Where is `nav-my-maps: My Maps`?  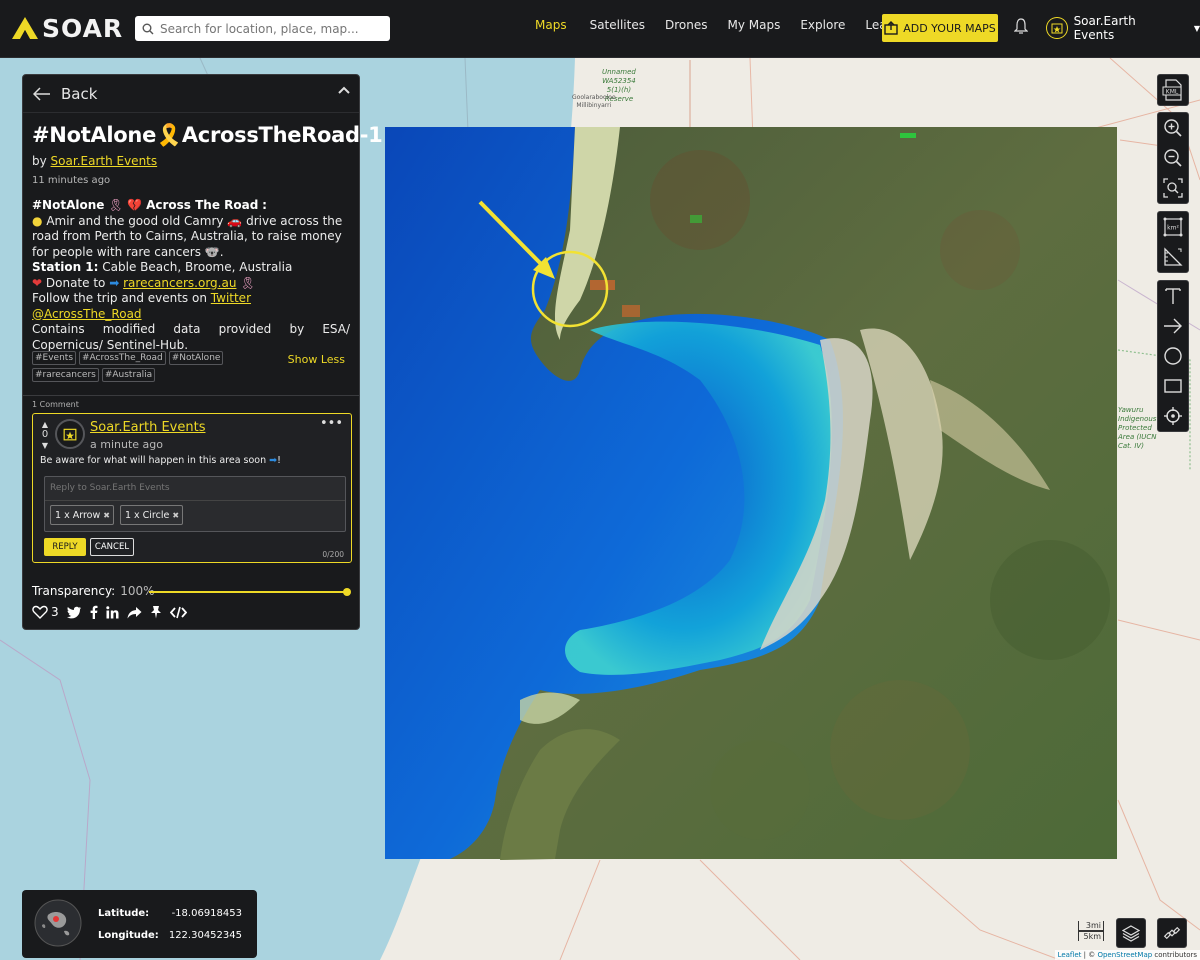
nav-my-maps: My Maps is located at coordinates (753, 25).